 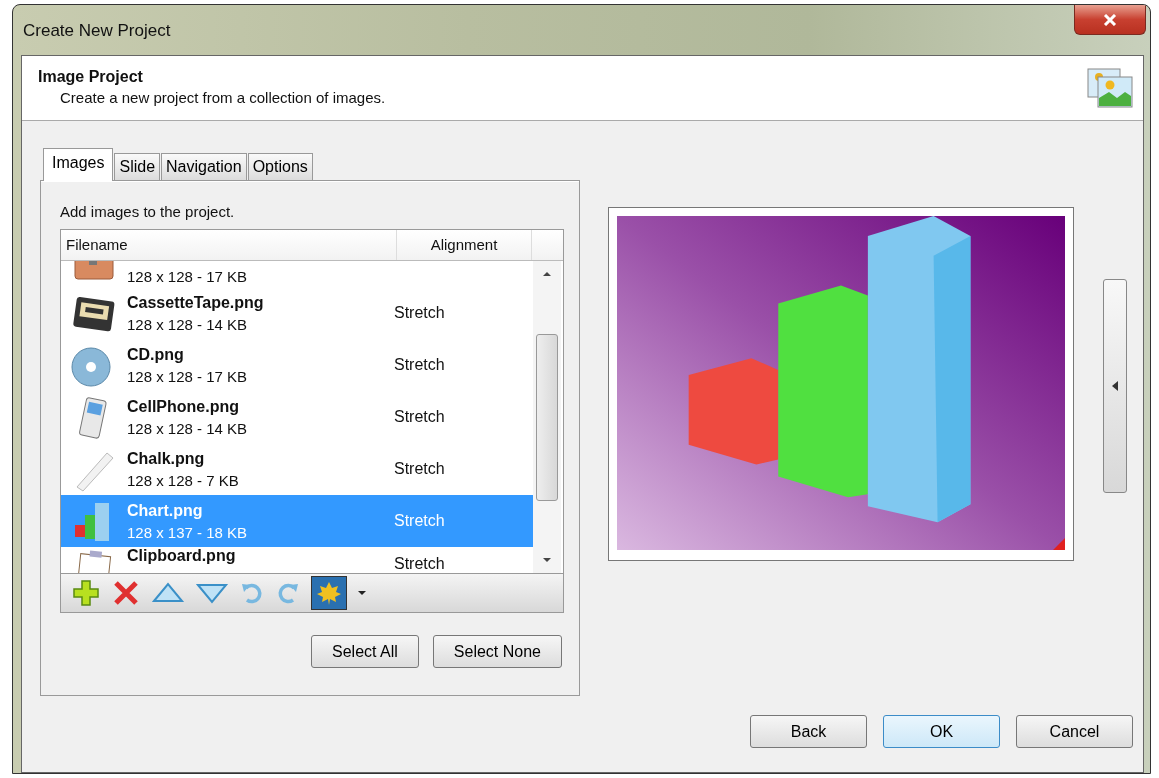 What do you see at coordinates (165, 510) in the screenshot?
I see `file-name: Chart.png` at bounding box center [165, 510].